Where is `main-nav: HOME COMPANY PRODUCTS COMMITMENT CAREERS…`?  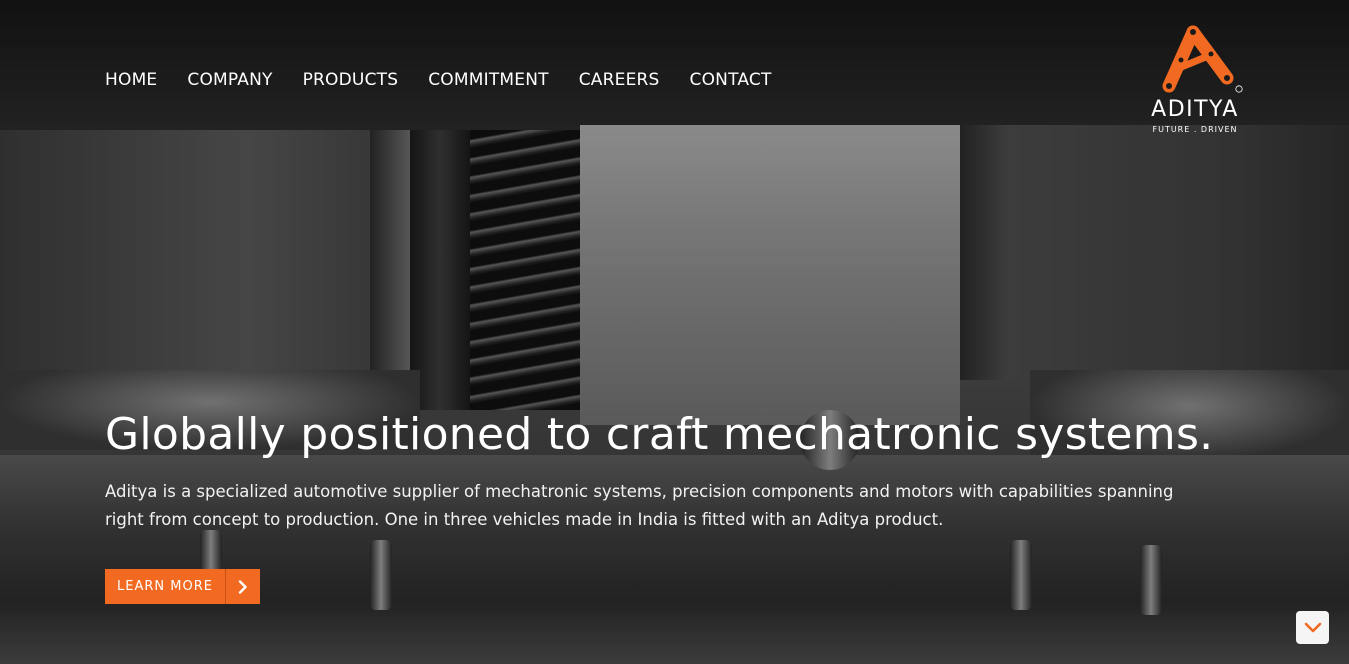
main-nav: HOME COMPANY PRODUCTS COMMITMENT CAREERS… is located at coordinates (453, 80).